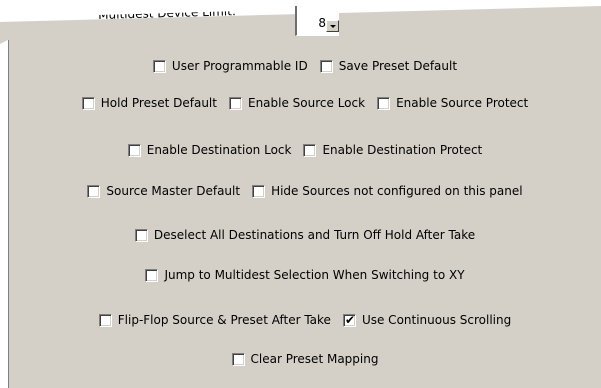  I want to click on user-programmable-id-option: User Programmable ID, so click(230, 66).